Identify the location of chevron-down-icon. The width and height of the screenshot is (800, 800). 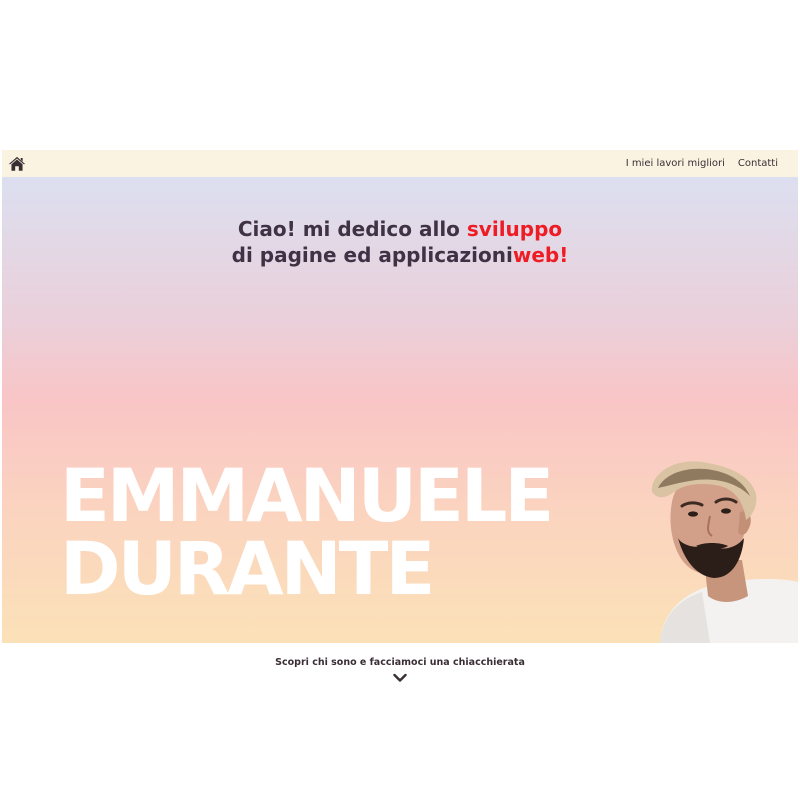
(400, 678).